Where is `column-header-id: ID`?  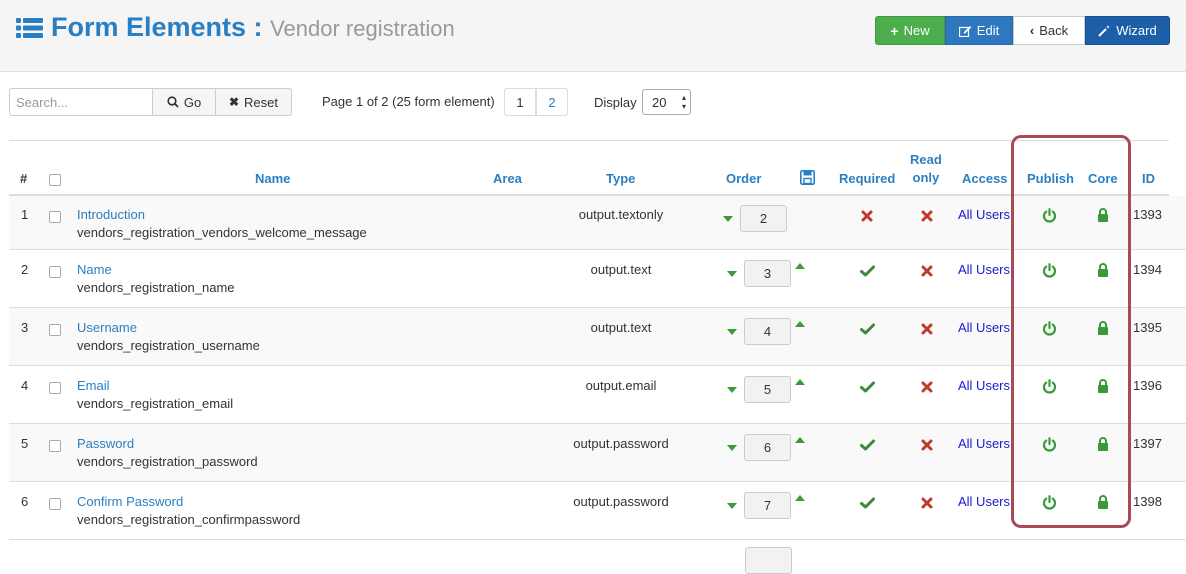
column-header-id: ID is located at coordinates (1148, 179).